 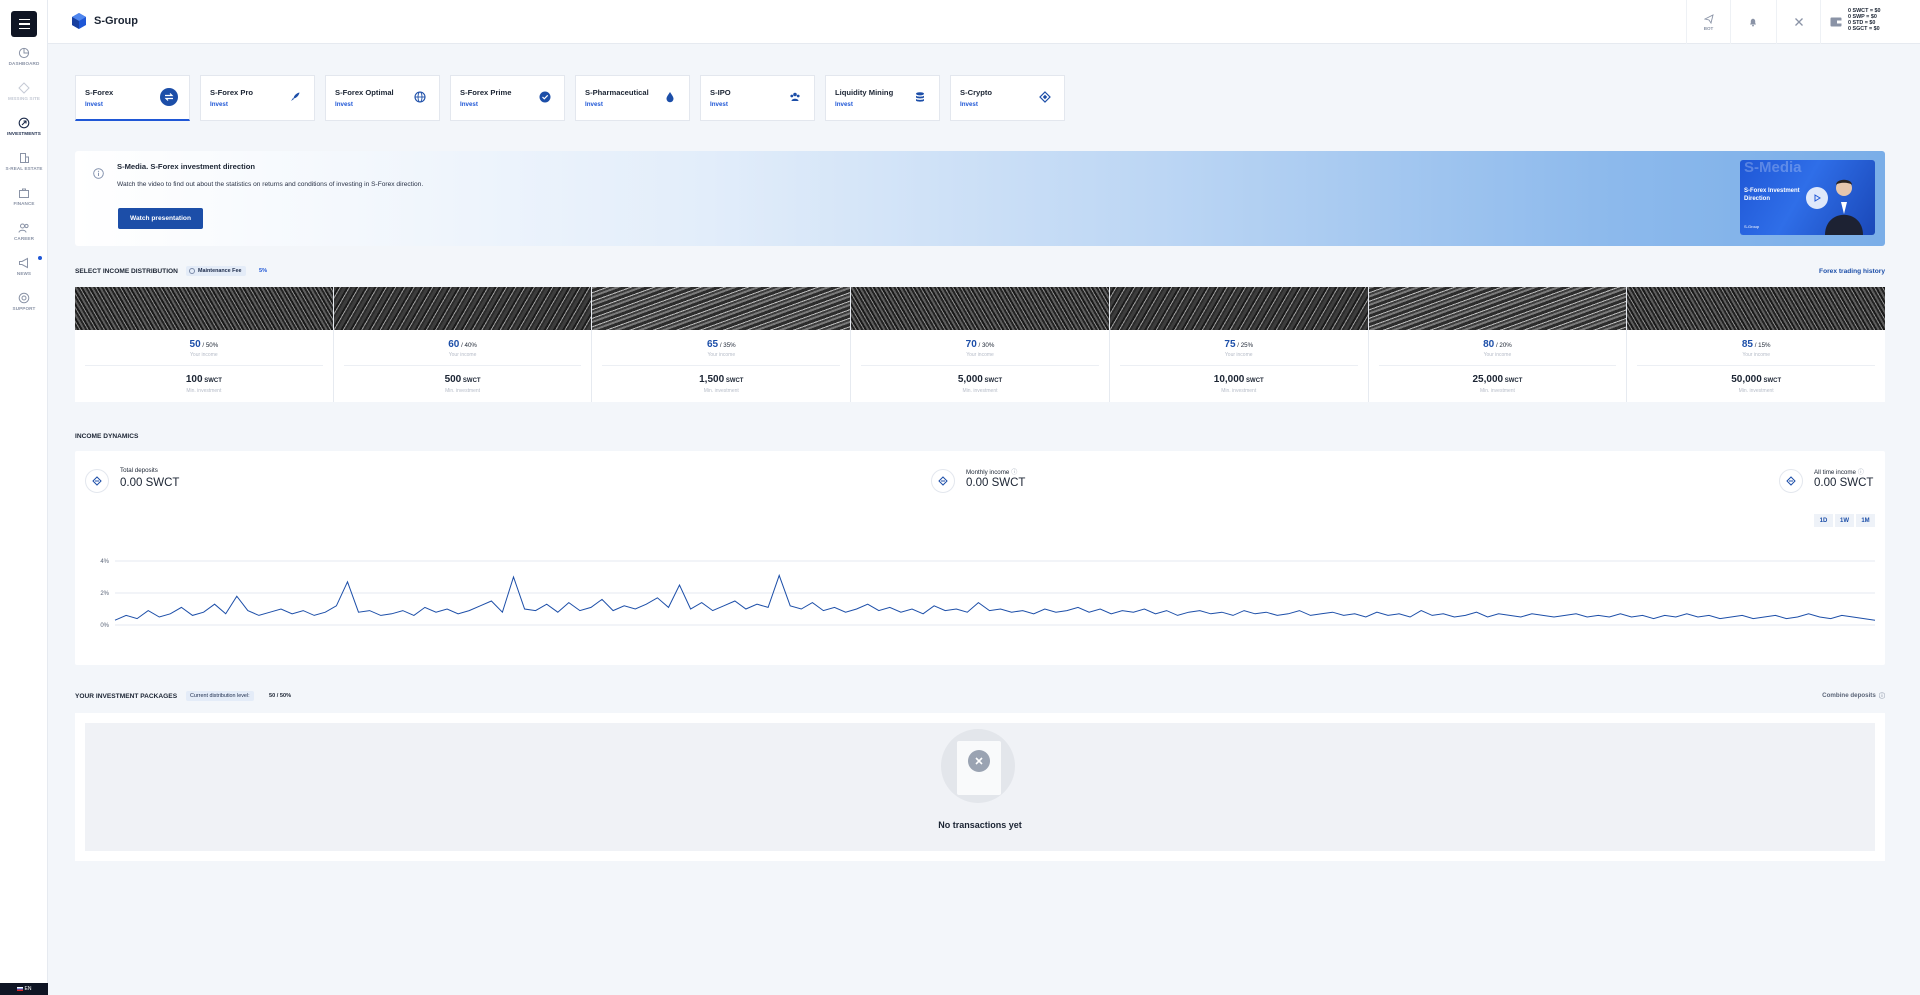 I want to click on tab-title: S-IPO, so click(x=720, y=92).